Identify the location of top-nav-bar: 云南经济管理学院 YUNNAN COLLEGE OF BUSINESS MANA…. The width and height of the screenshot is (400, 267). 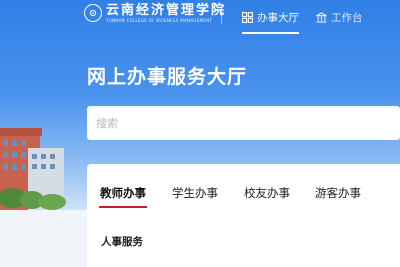
(200, 17).